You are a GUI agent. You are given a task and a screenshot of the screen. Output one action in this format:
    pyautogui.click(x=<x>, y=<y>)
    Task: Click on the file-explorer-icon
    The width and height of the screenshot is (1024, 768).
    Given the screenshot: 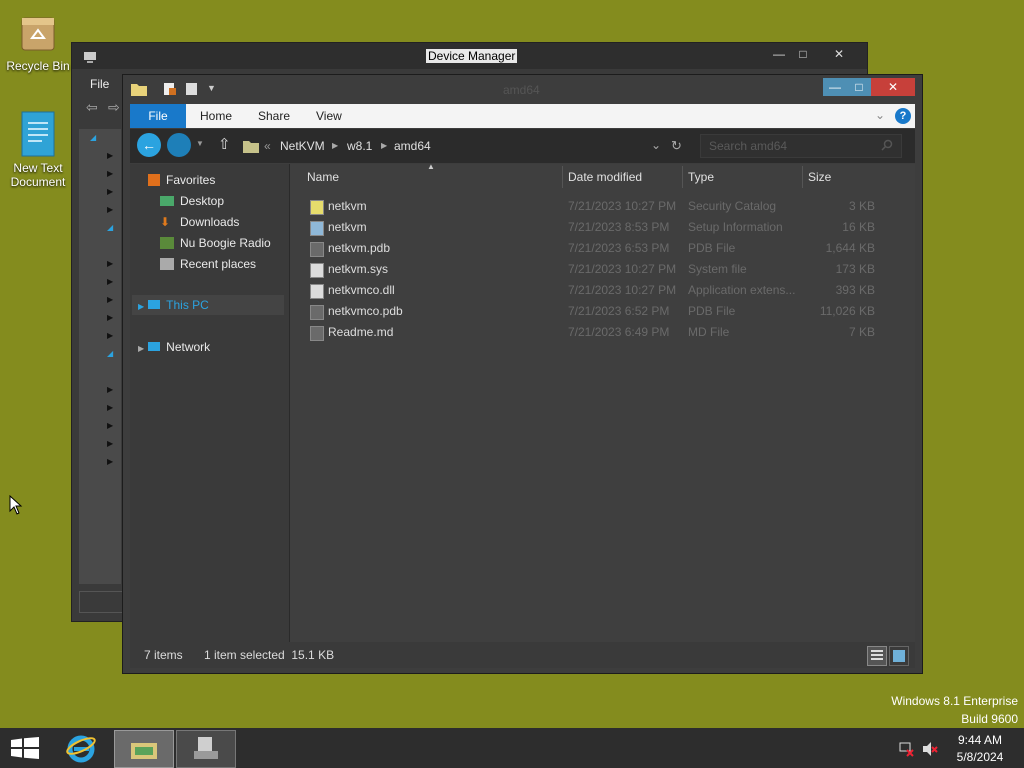 What is the action you would take?
    pyautogui.click(x=144, y=751)
    